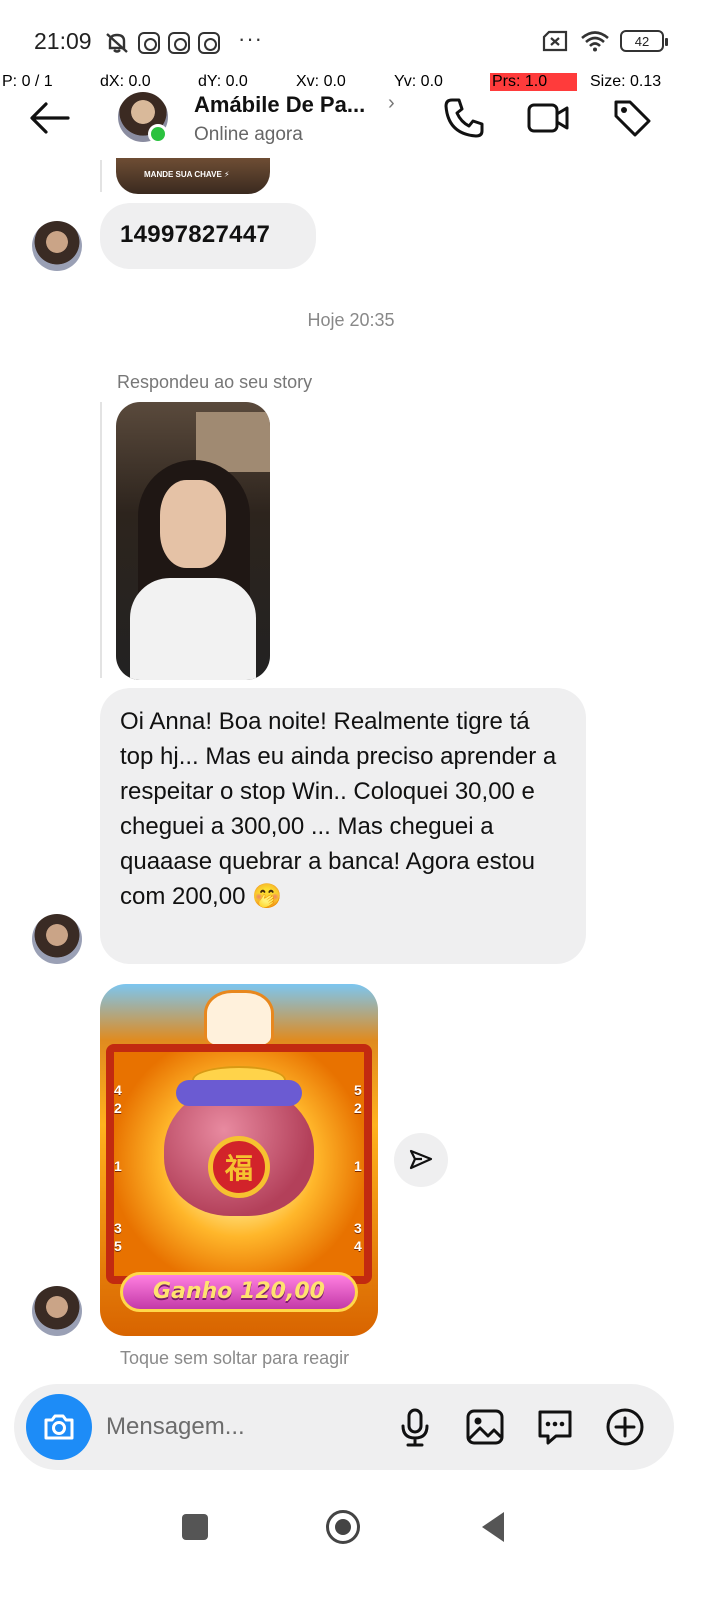 This screenshot has width=702, height=1600. What do you see at coordinates (63, 41) in the screenshot?
I see `status-time: 21:09` at bounding box center [63, 41].